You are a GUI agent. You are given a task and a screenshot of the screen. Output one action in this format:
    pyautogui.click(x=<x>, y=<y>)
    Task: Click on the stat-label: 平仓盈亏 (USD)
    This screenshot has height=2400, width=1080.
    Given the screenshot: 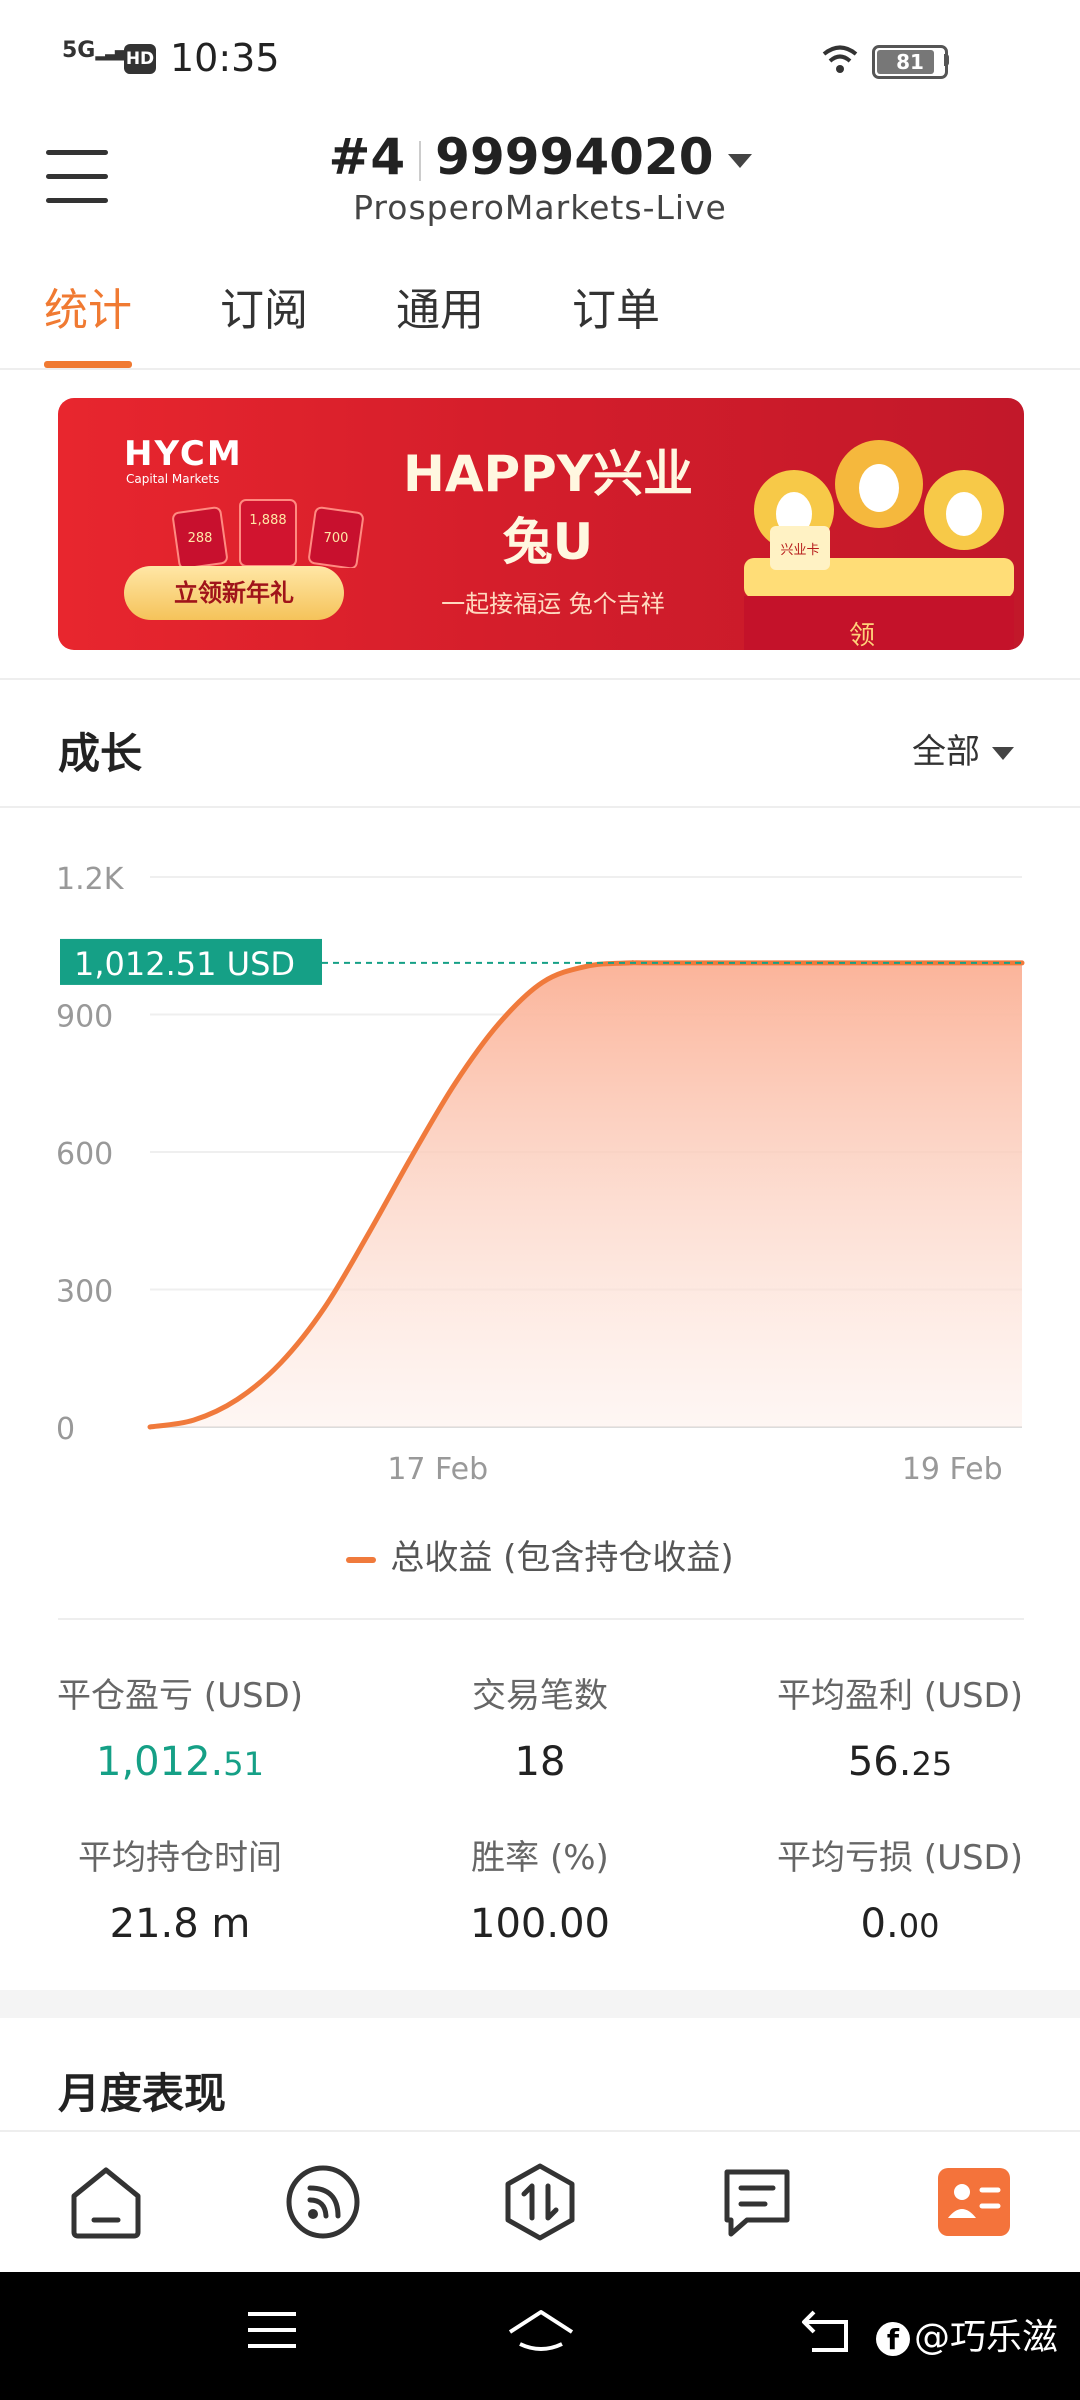 What is the action you would take?
    pyautogui.click(x=180, y=1696)
    